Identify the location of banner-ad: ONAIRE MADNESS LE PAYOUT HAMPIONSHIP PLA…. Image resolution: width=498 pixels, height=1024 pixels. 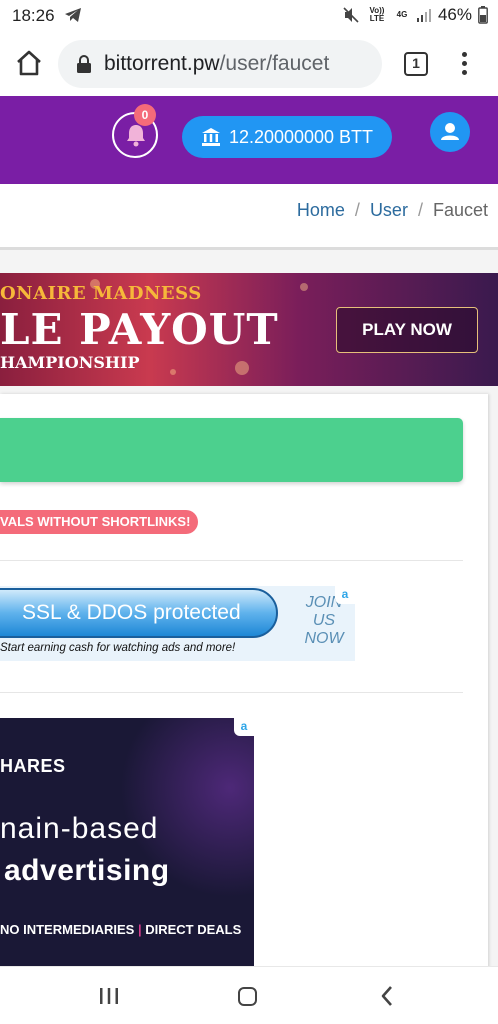
(249, 329).